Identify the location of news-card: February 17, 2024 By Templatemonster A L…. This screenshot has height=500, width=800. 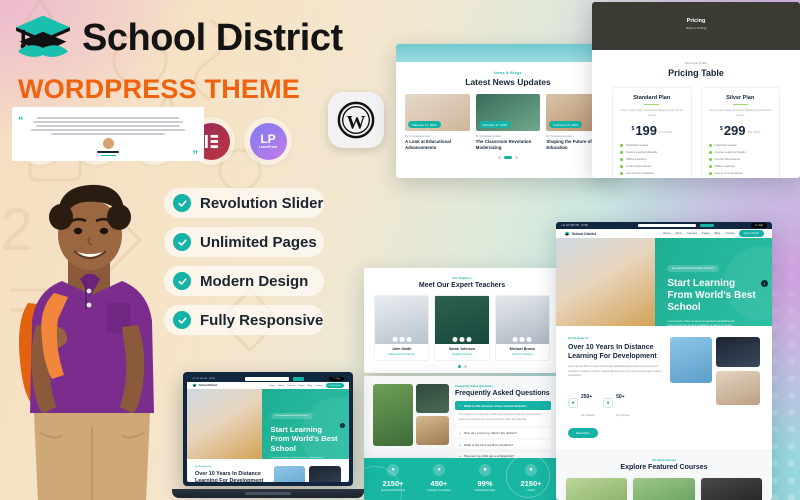
(437, 122).